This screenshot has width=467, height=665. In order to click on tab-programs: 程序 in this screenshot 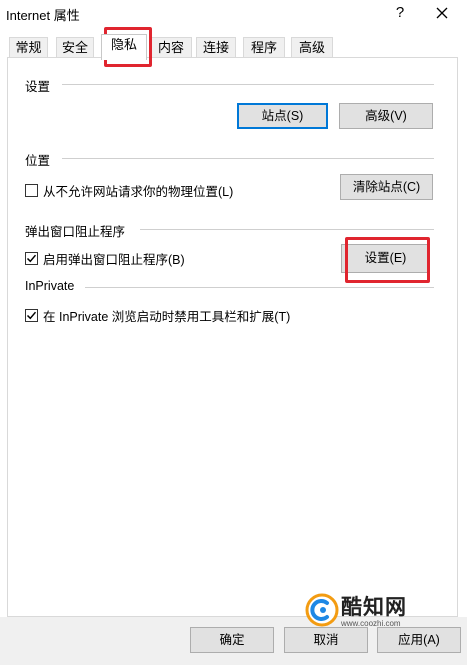, I will do `click(264, 47)`.